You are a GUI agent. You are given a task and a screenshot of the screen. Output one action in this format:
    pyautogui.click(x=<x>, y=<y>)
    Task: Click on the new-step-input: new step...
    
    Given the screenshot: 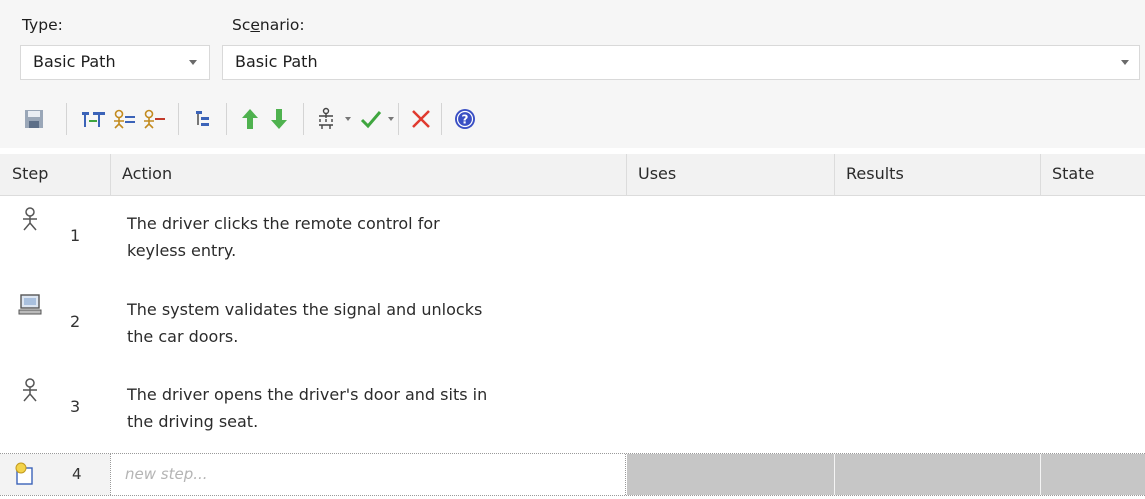 What is the action you would take?
    pyautogui.click(x=368, y=474)
    